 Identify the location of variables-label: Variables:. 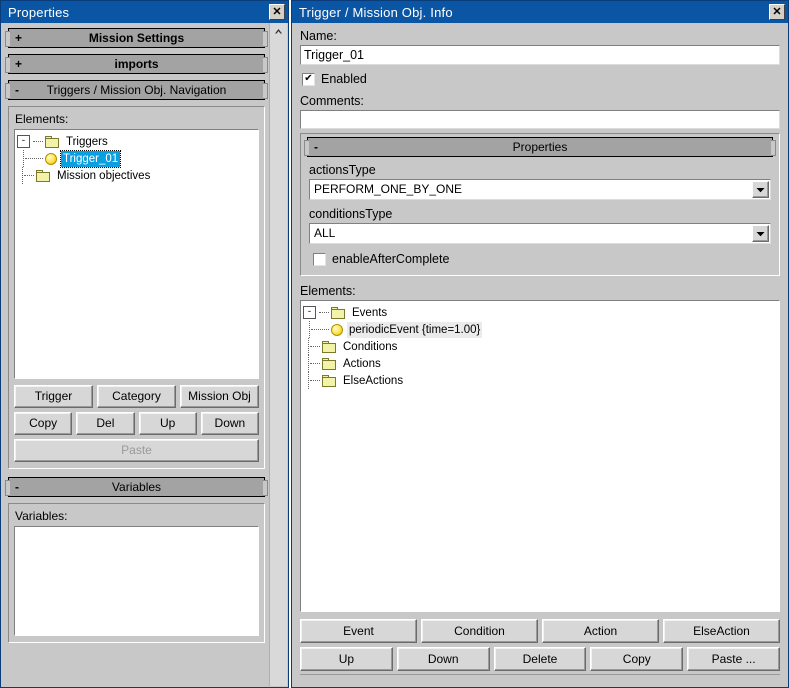
(41, 516).